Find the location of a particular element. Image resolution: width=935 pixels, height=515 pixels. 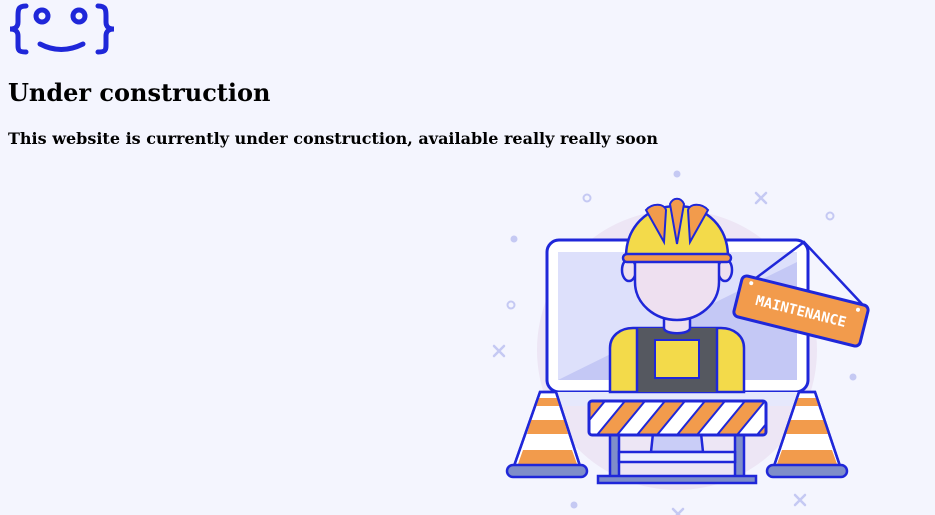

logo-icon is located at coordinates (62, 29).